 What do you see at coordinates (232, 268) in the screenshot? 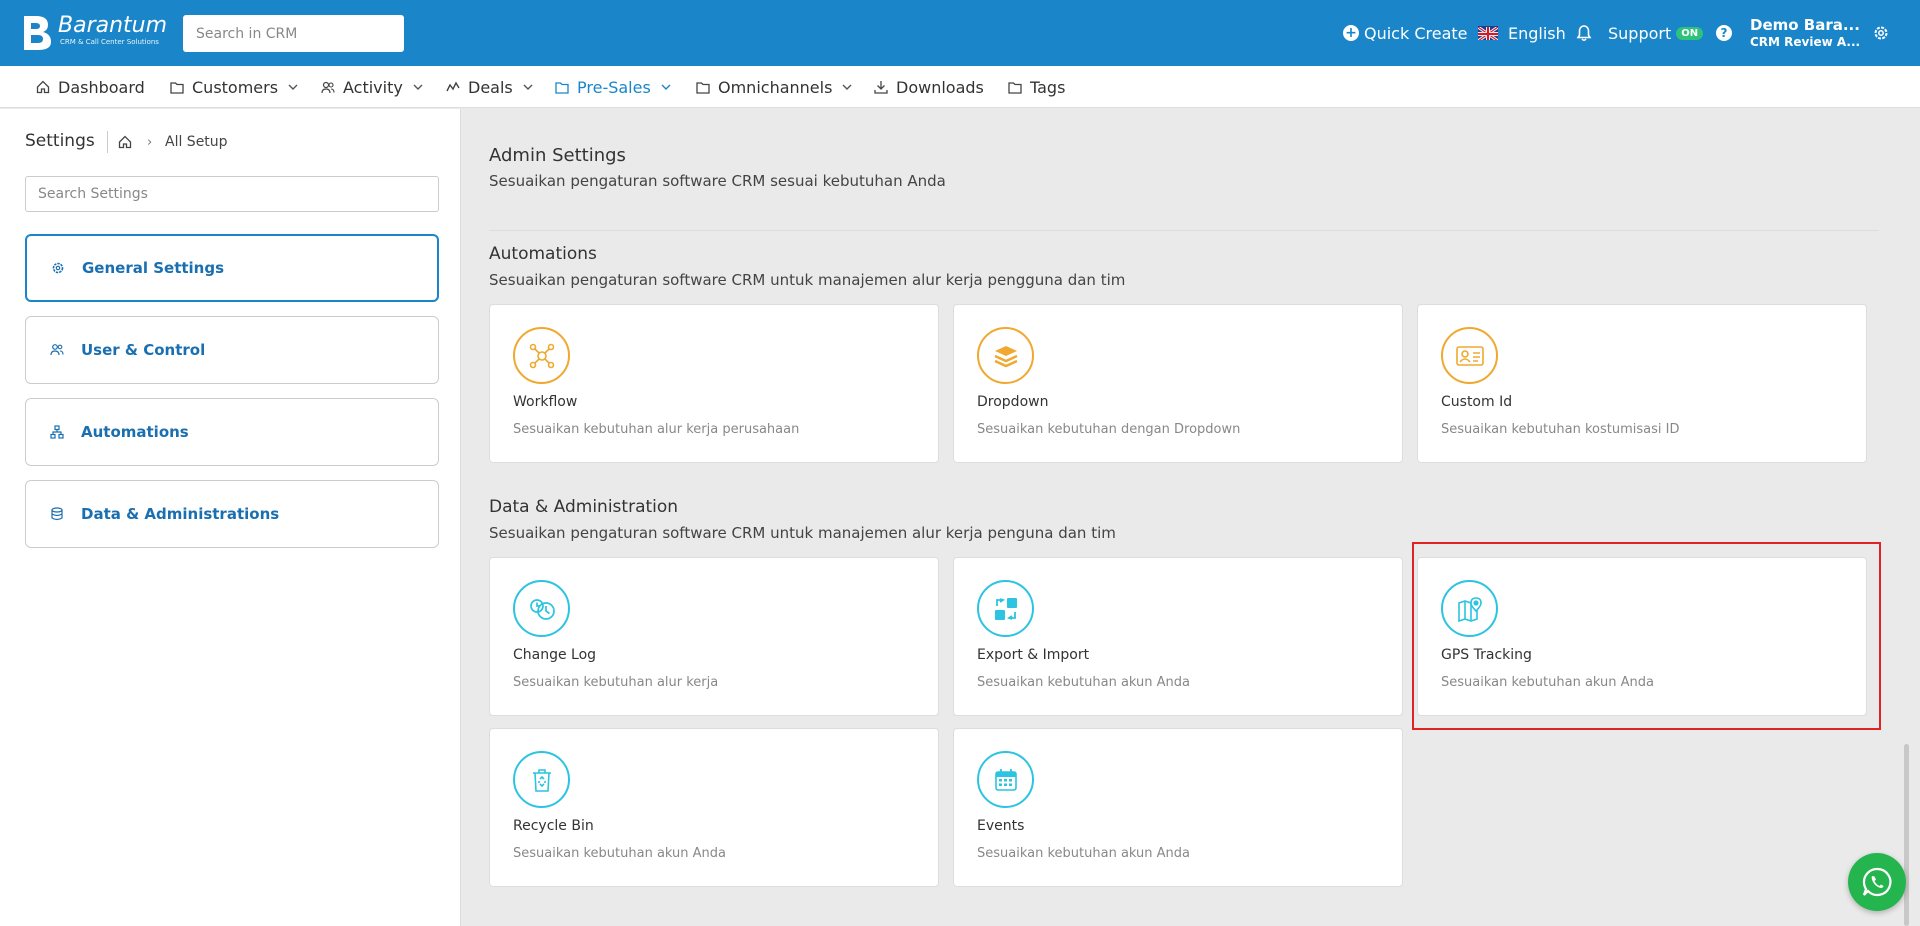
I see `sidebar-item-general-settings: General Settings` at bounding box center [232, 268].